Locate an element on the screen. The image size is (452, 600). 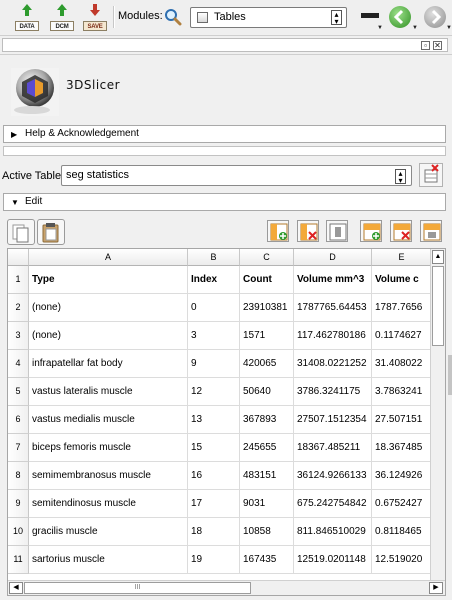
table-cell: 27.507151 is located at coordinates (402, 420).